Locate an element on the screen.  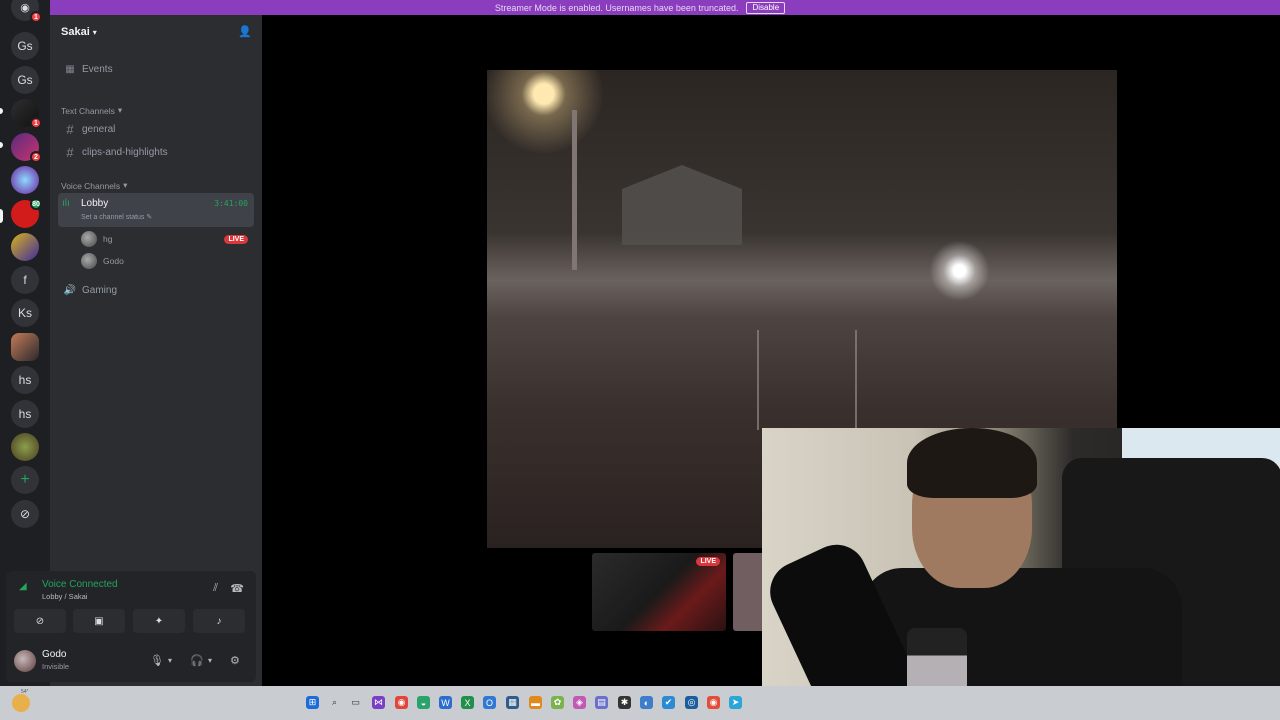
folder-icon: ▬ is located at coordinates (535, 702).